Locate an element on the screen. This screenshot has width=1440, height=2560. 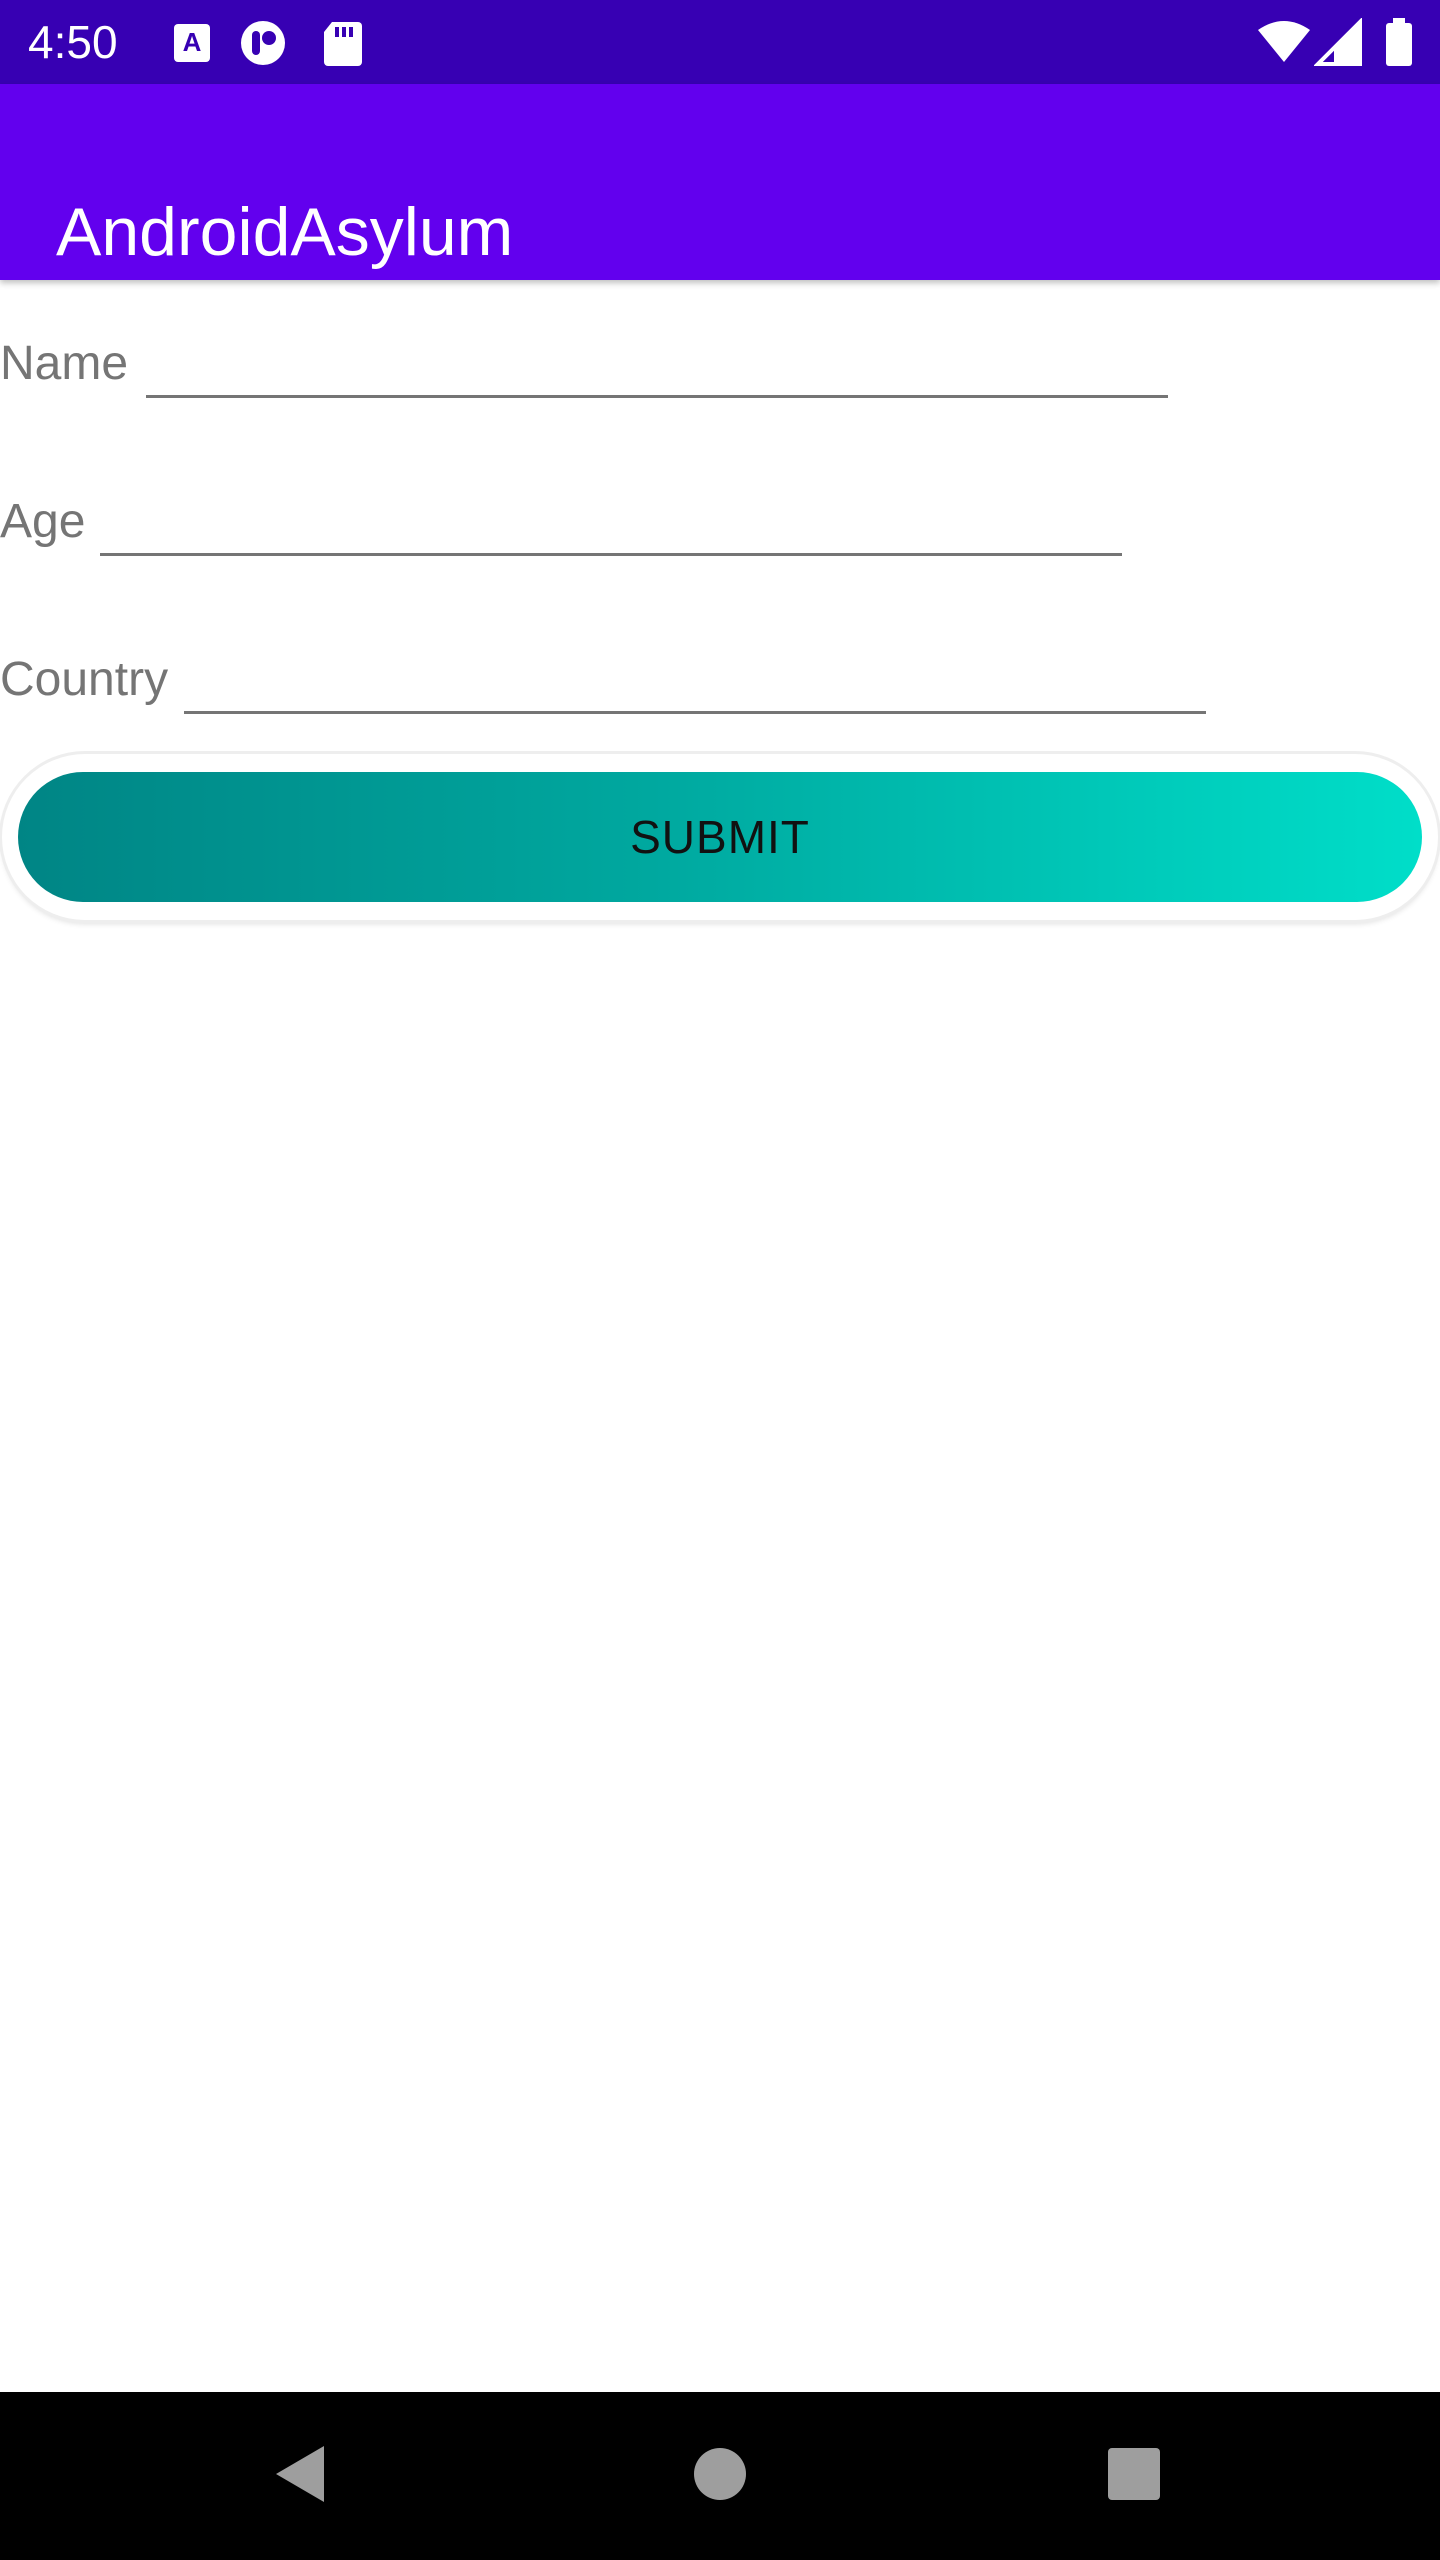
signal-icon is located at coordinates (1338, 42).